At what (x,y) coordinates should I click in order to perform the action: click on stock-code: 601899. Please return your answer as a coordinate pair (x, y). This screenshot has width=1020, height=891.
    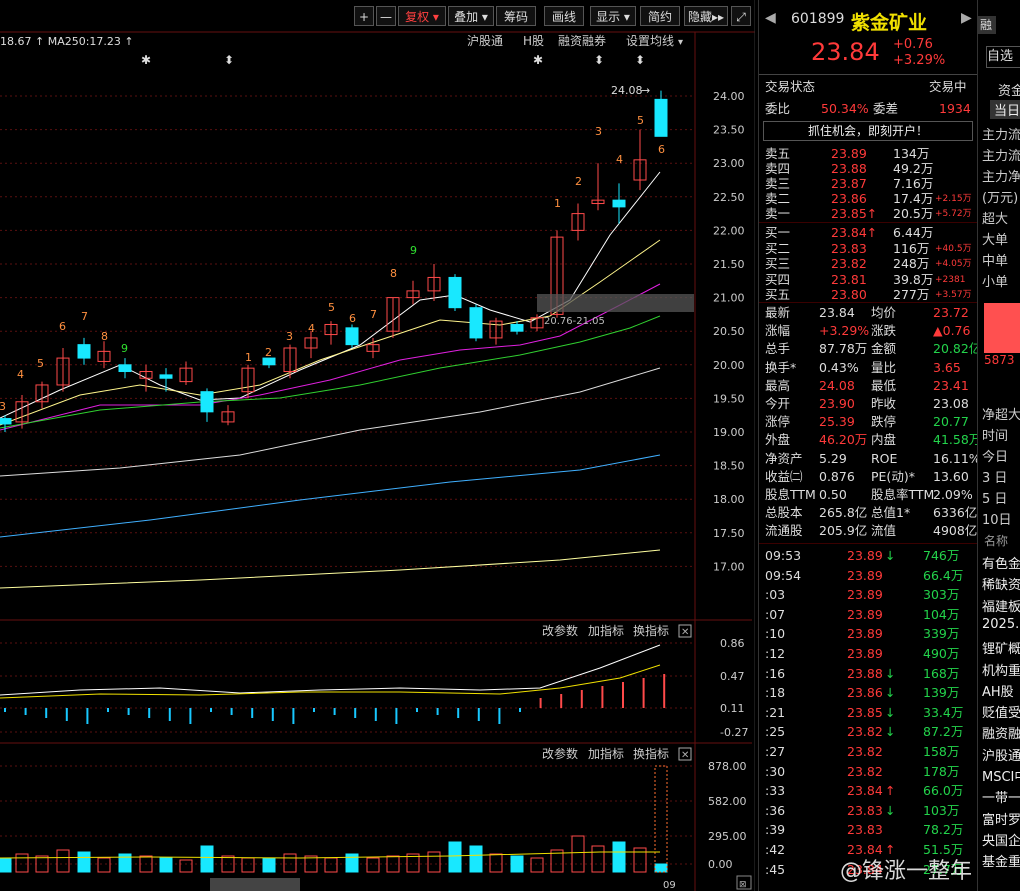
    Looking at the image, I should click on (818, 19).